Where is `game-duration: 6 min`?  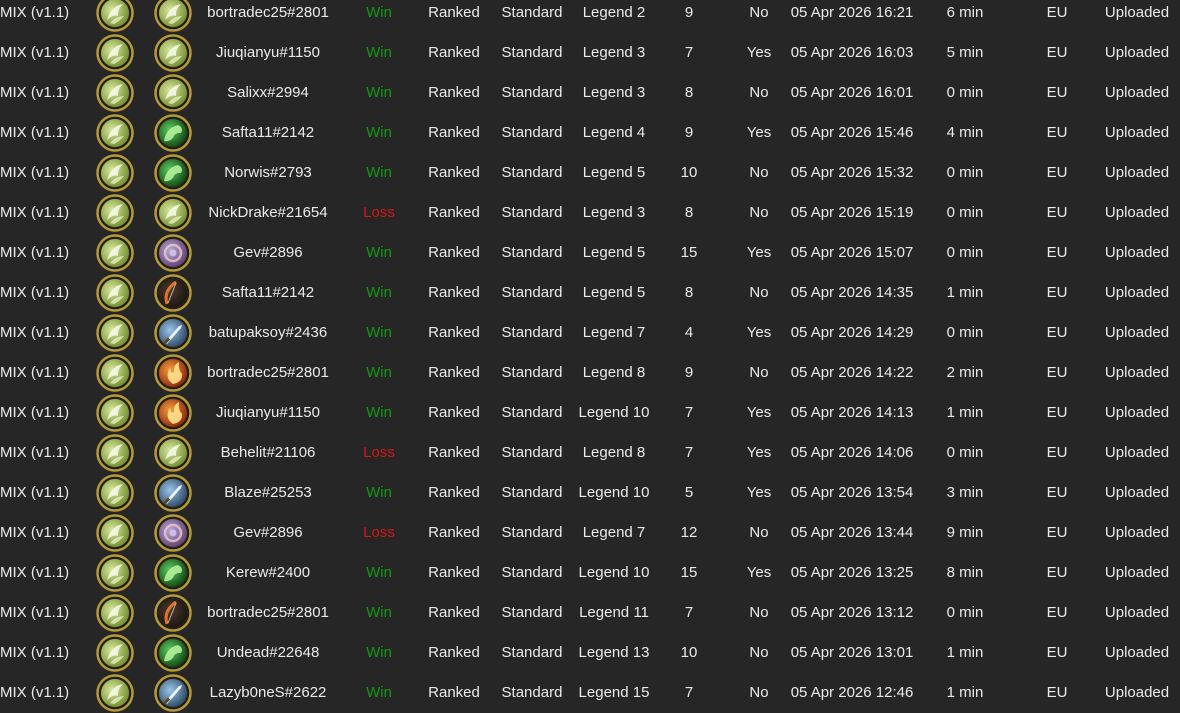
game-duration: 6 min is located at coordinates (965, 12).